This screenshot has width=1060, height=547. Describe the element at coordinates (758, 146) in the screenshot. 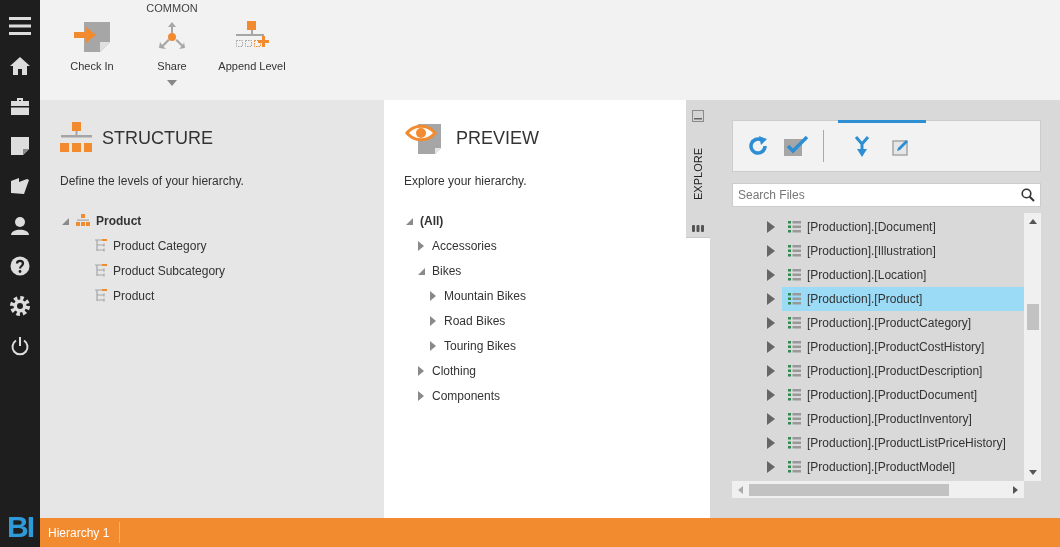

I see `refresh-icon` at that location.